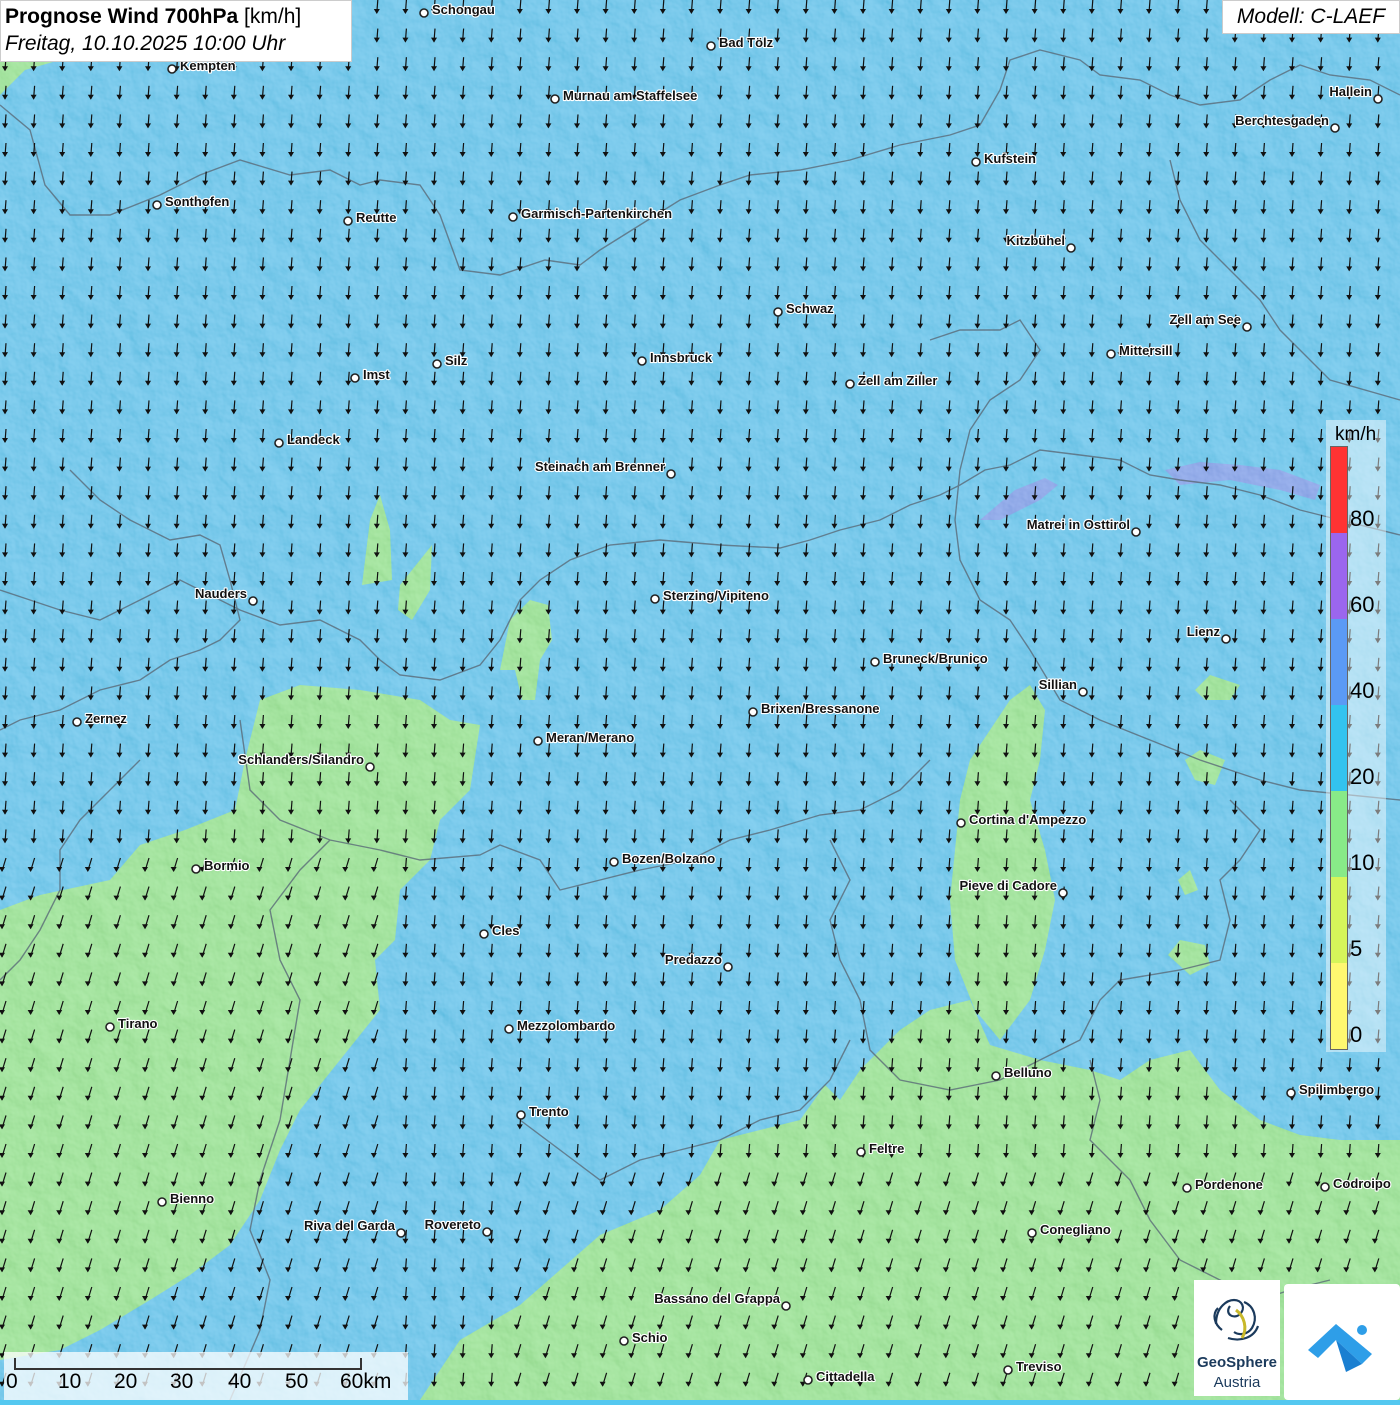 This screenshot has height=1405, width=1400. What do you see at coordinates (1356, 949) in the screenshot?
I see `legend-tick-label: 5` at bounding box center [1356, 949].